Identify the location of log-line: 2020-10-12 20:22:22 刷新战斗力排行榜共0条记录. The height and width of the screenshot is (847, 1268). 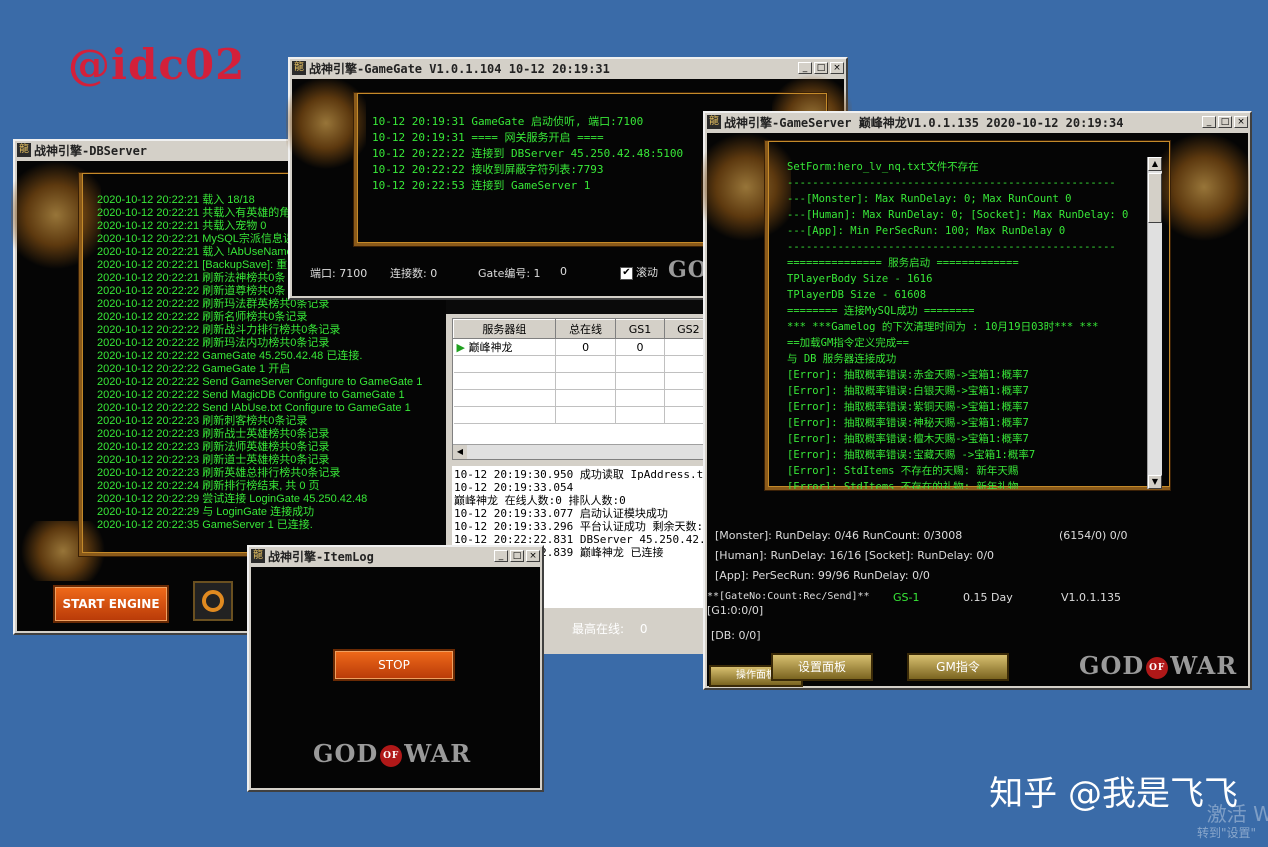
(219, 330).